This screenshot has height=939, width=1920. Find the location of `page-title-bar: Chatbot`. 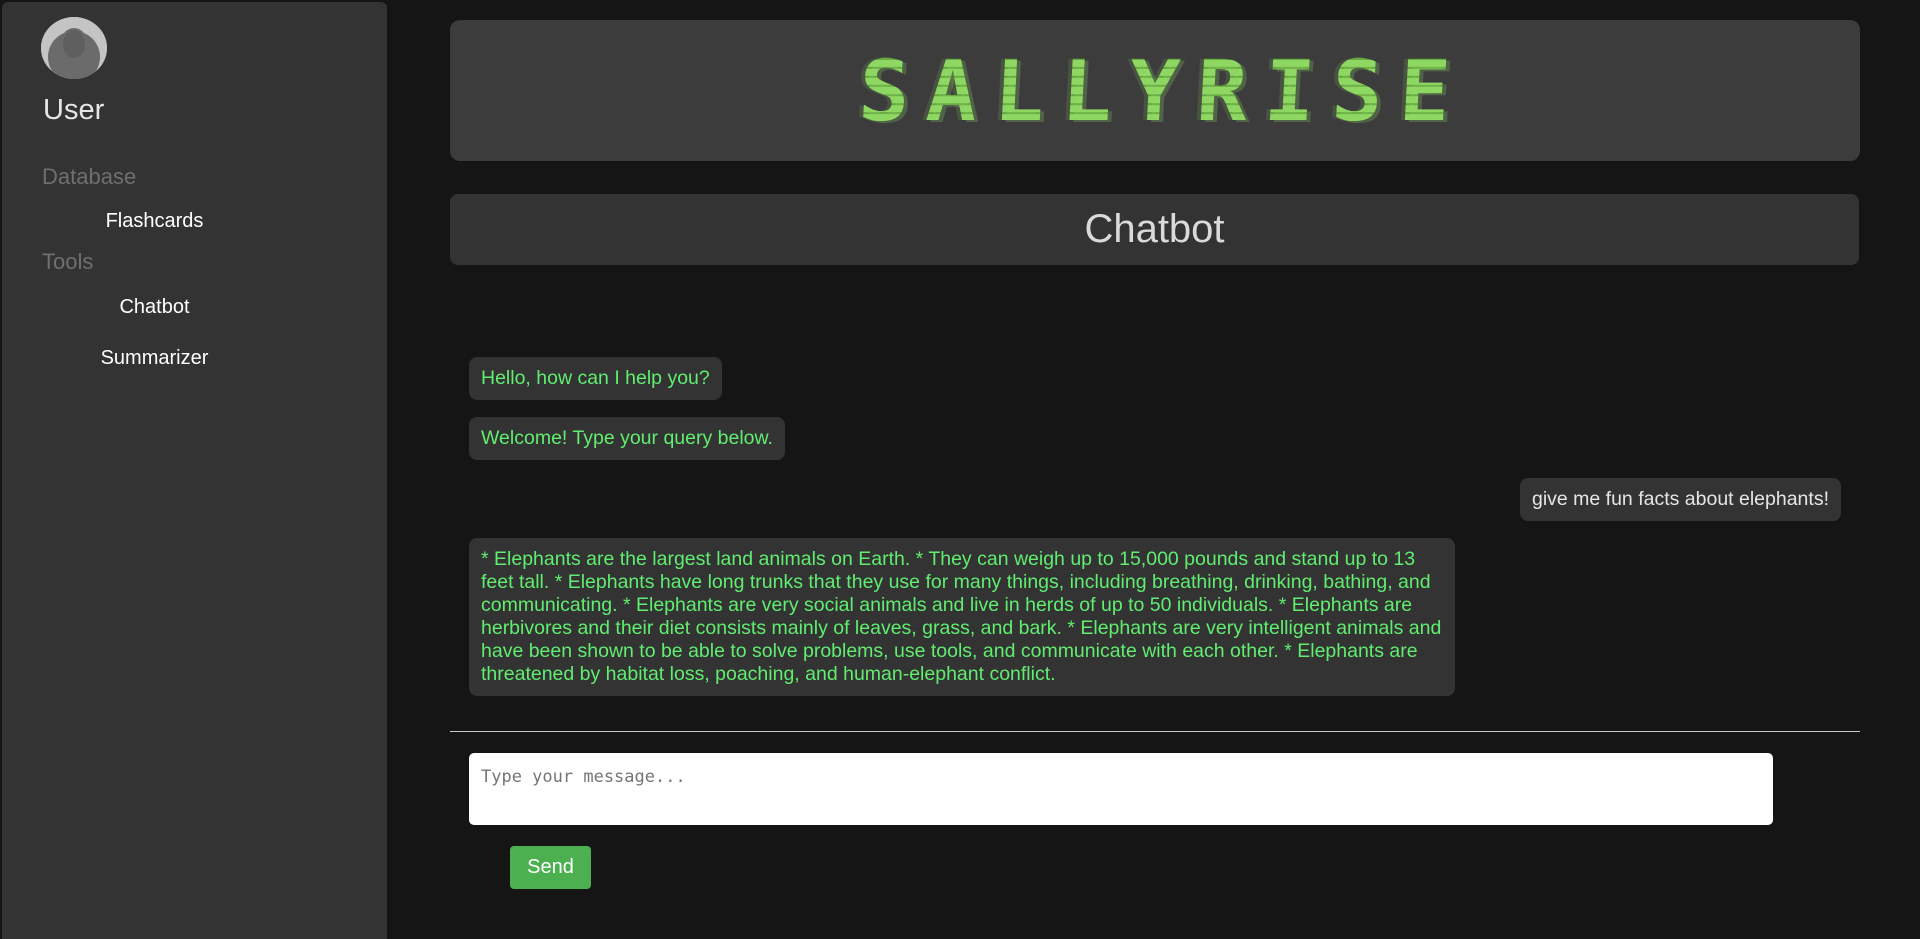

page-title-bar: Chatbot is located at coordinates (1154, 229).